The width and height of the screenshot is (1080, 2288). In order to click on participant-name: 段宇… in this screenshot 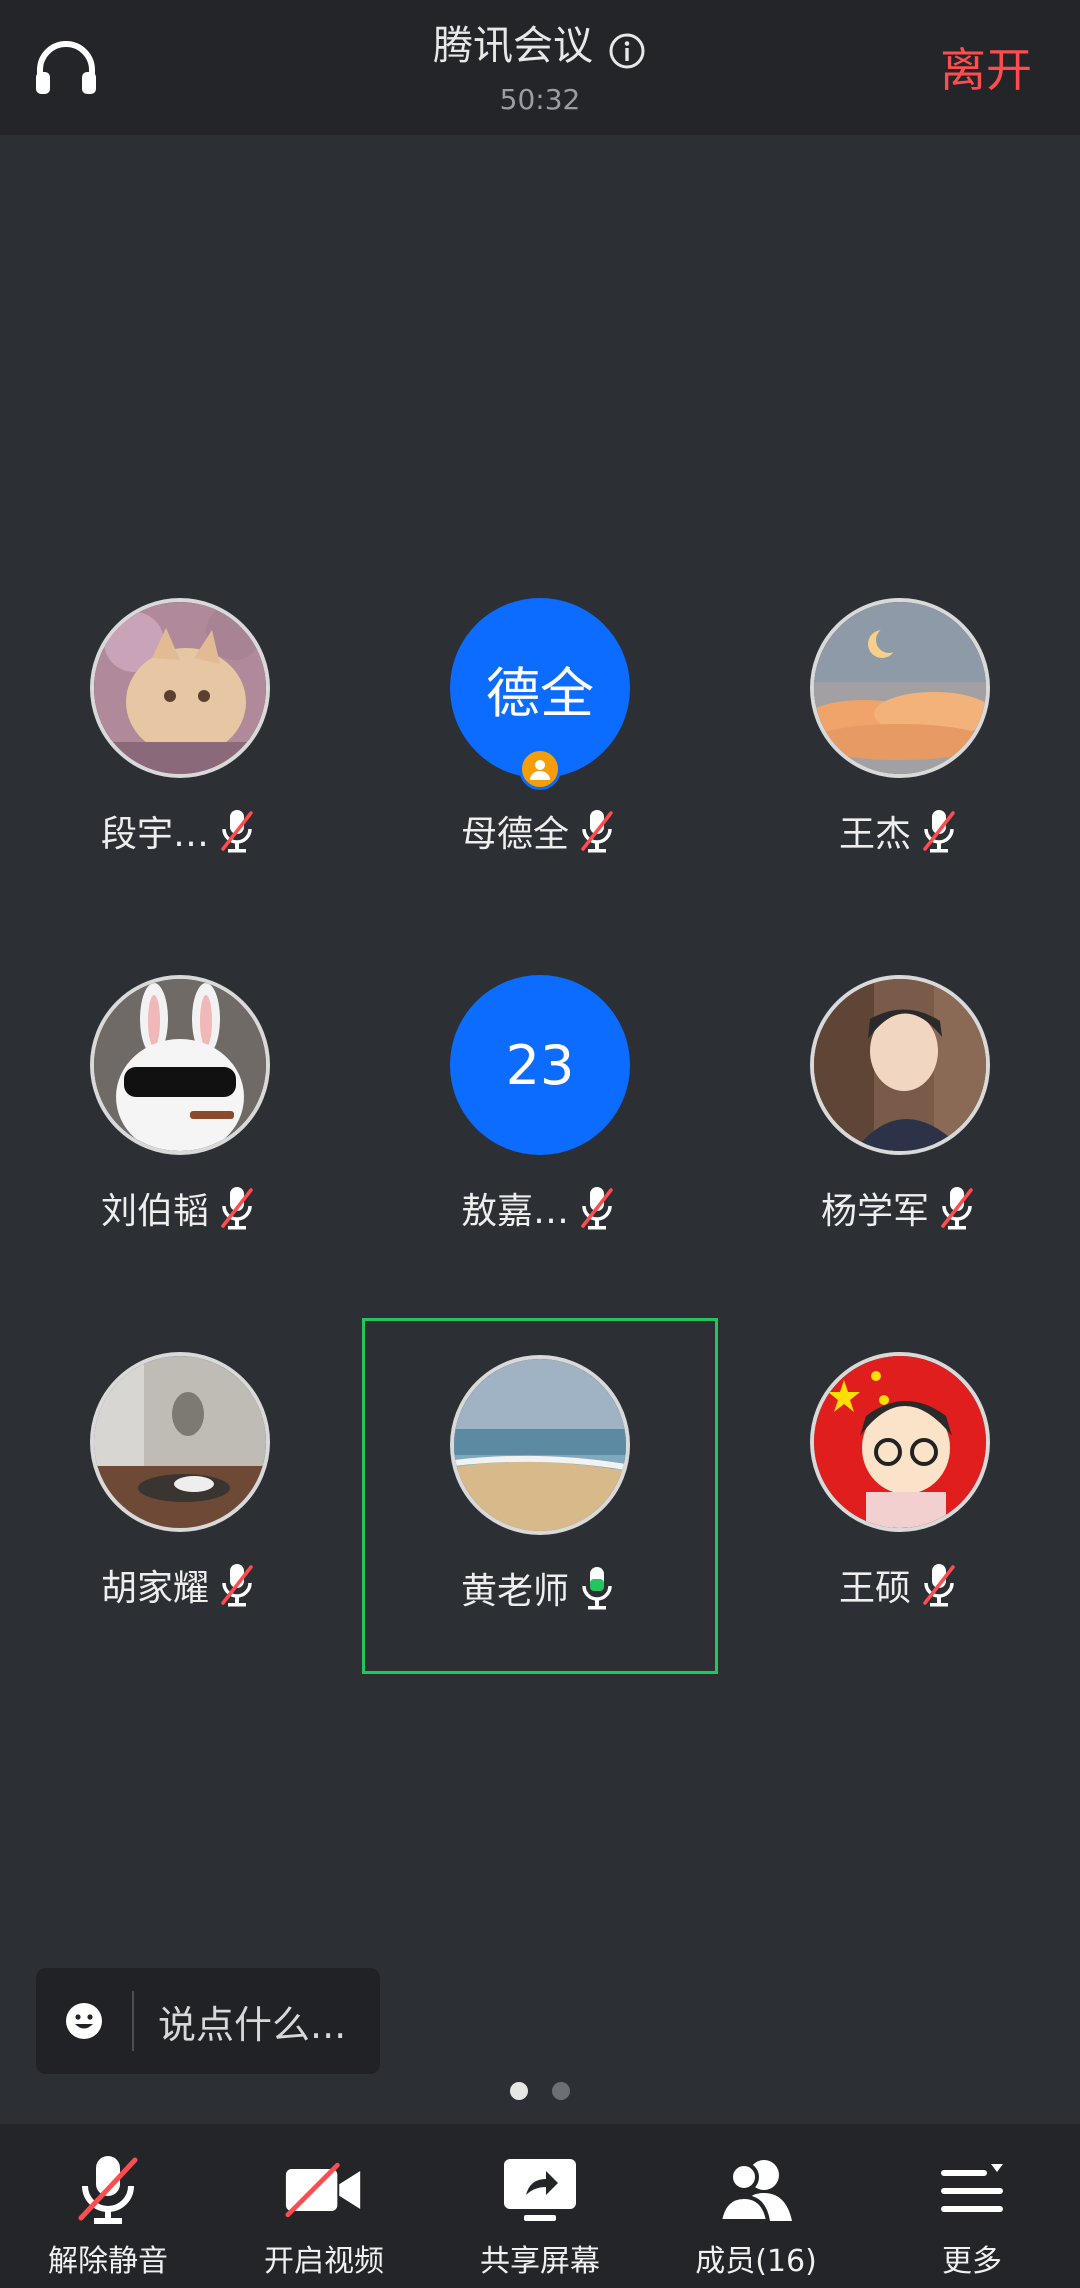, I will do `click(154, 834)`.